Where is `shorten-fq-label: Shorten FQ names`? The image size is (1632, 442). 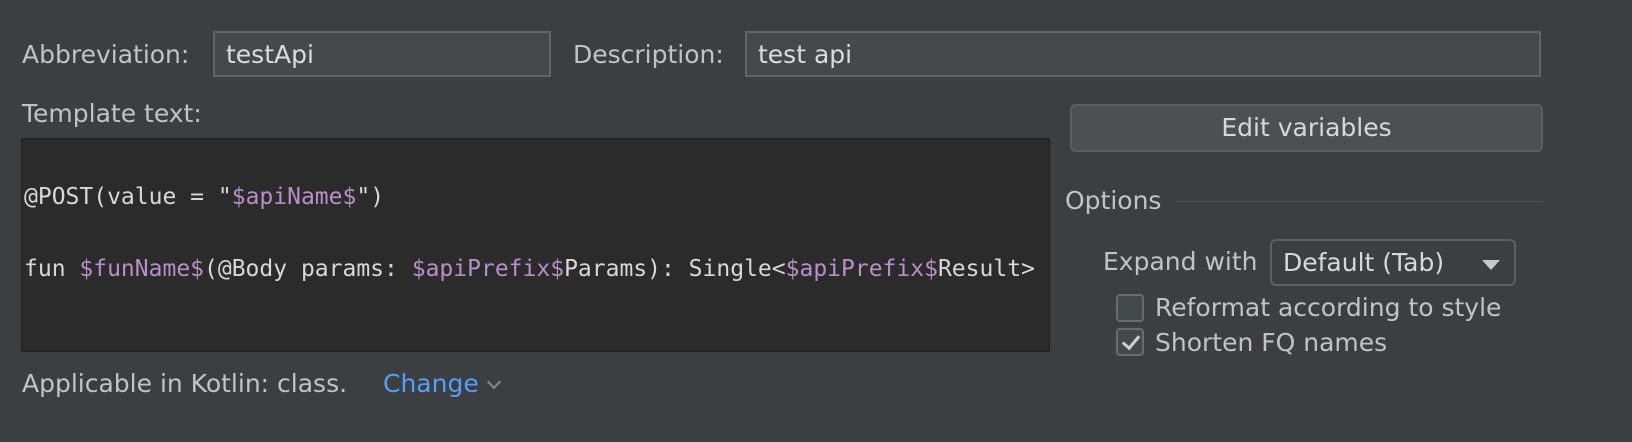 shorten-fq-label: Shorten FQ names is located at coordinates (1271, 342).